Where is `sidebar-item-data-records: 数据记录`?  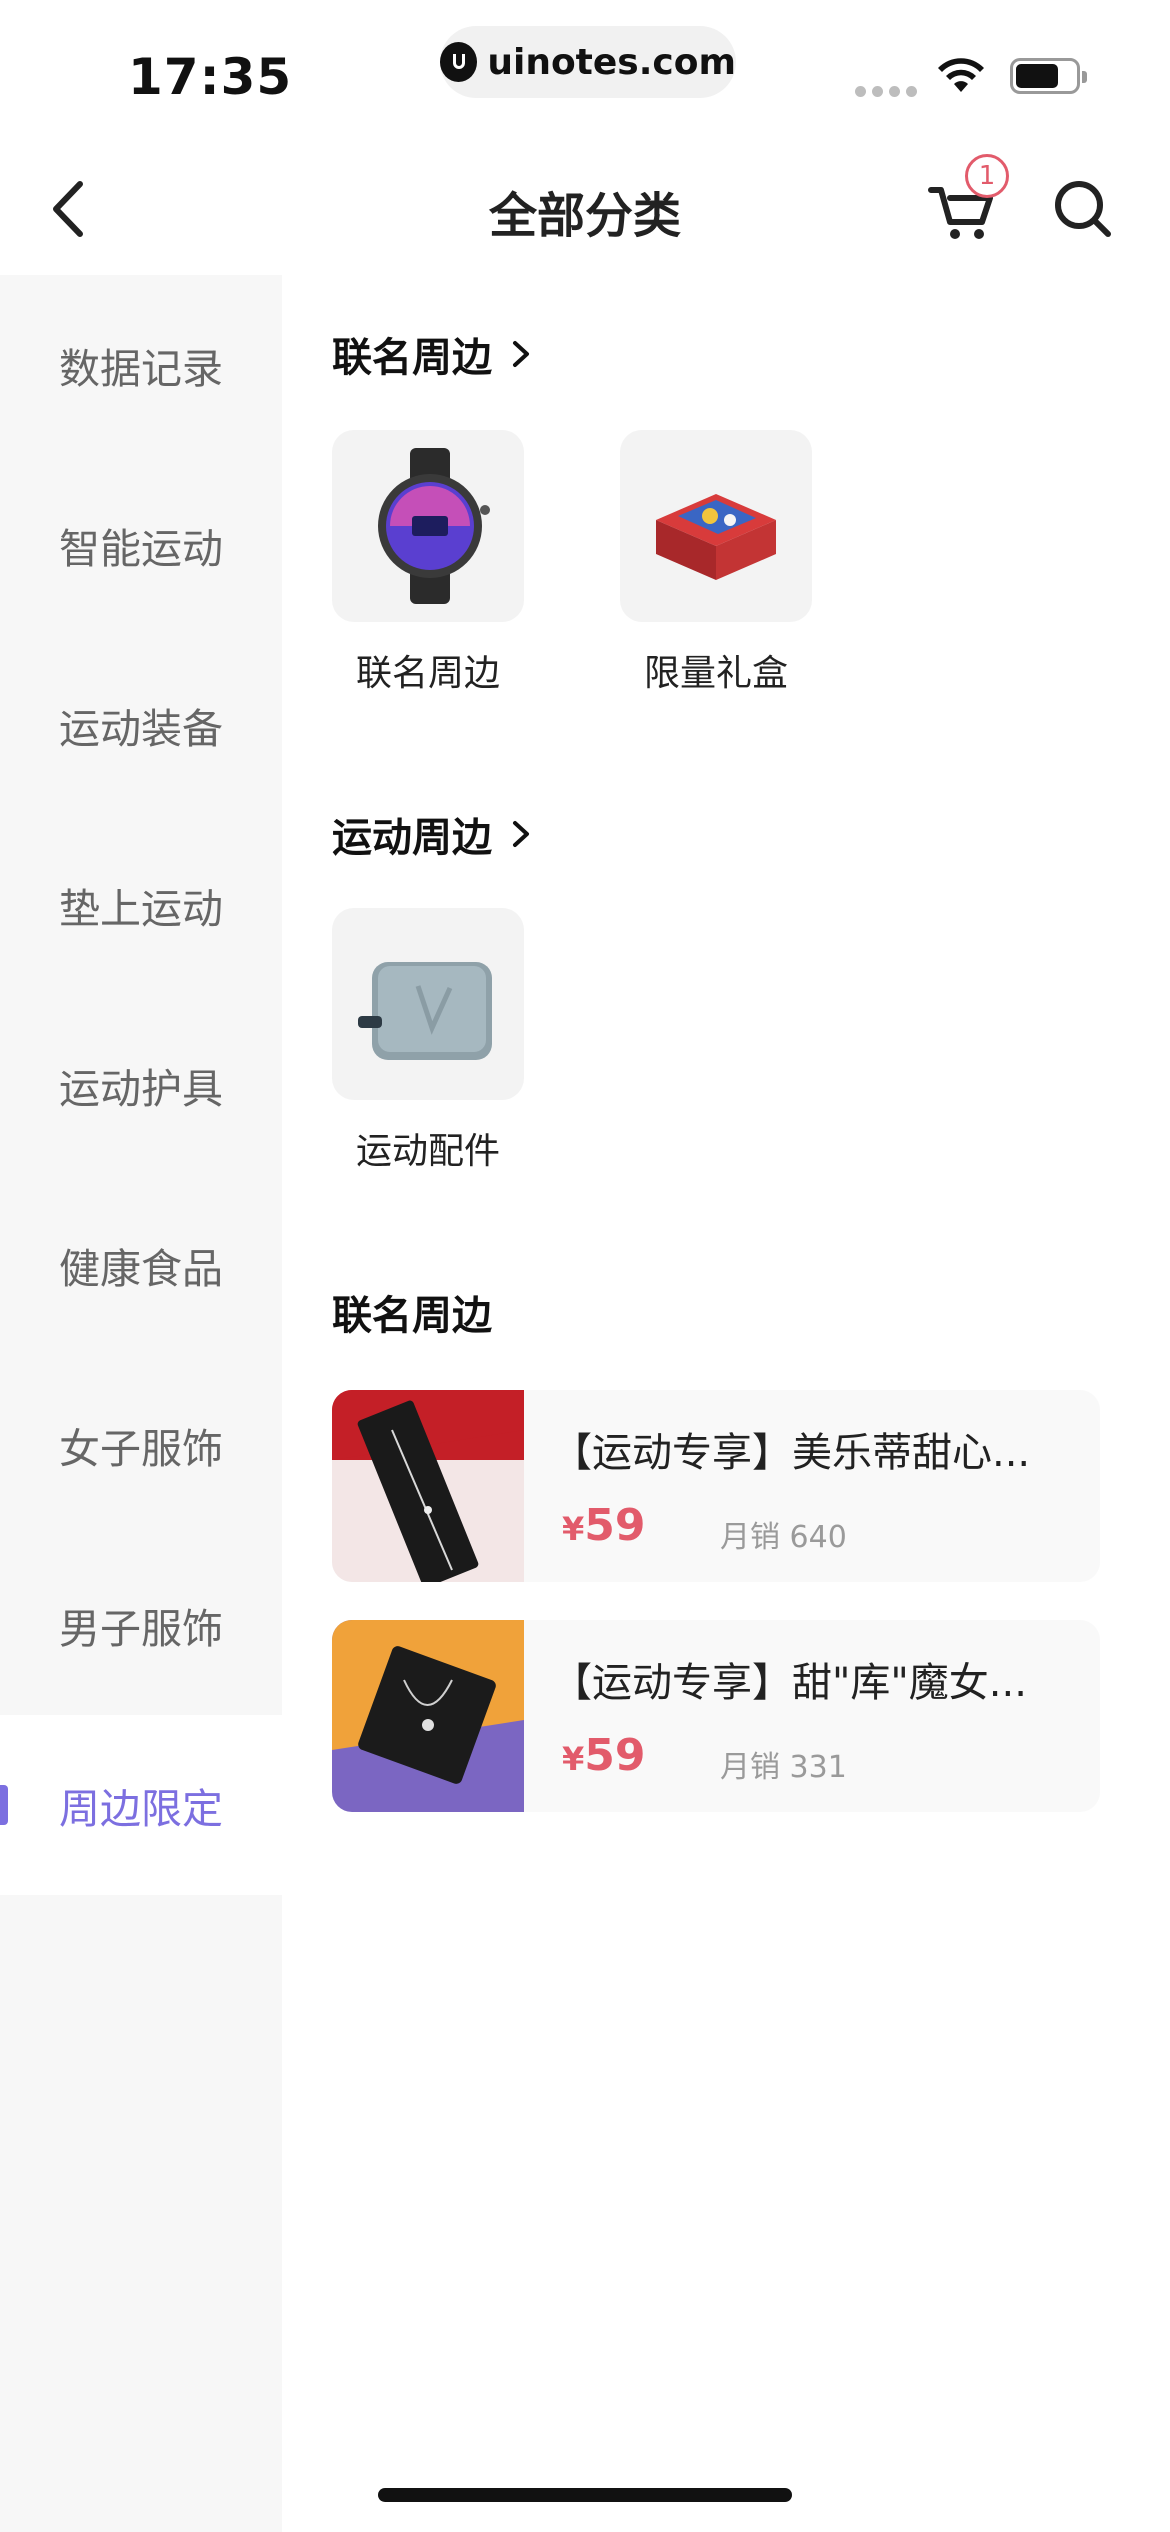
sidebar-item-data-records: 数据记录 is located at coordinates (141, 365).